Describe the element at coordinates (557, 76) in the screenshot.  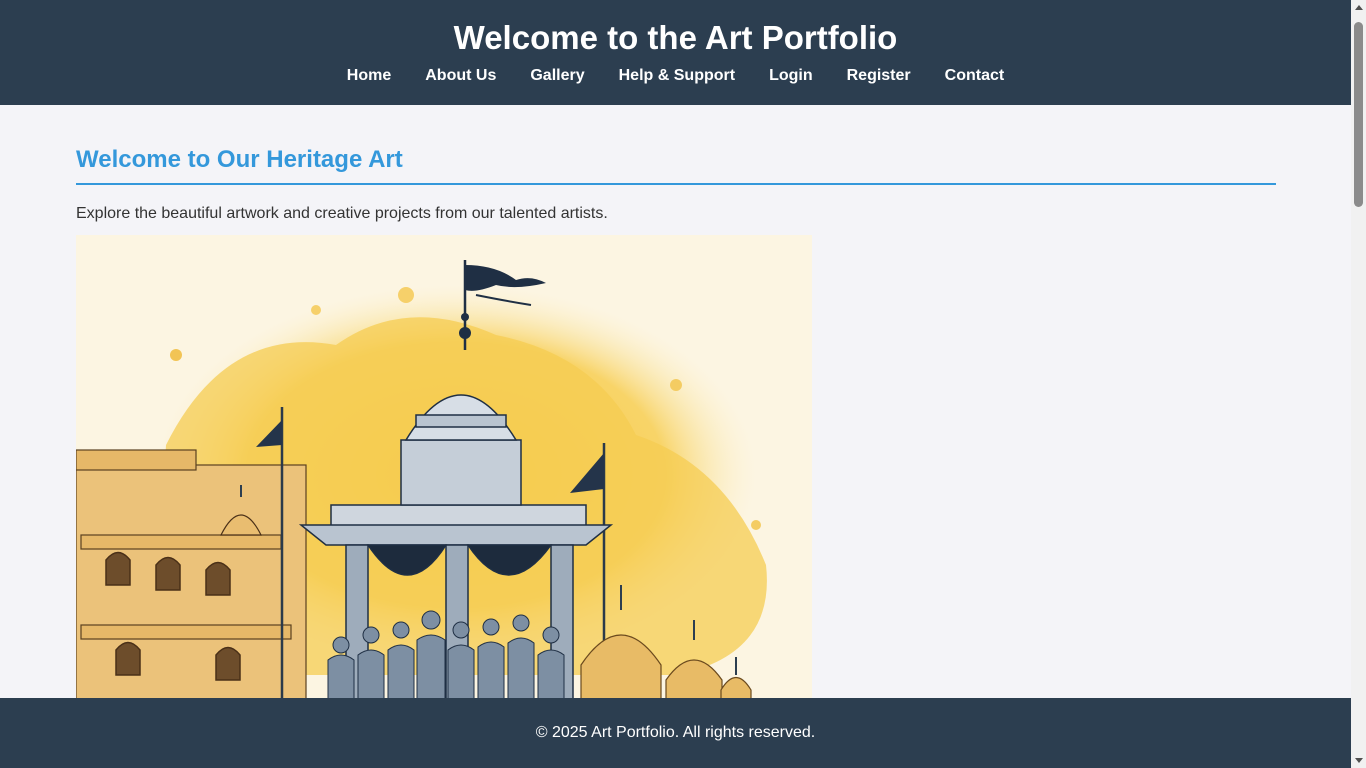
I see `nav-gallery: Gallery` at that location.